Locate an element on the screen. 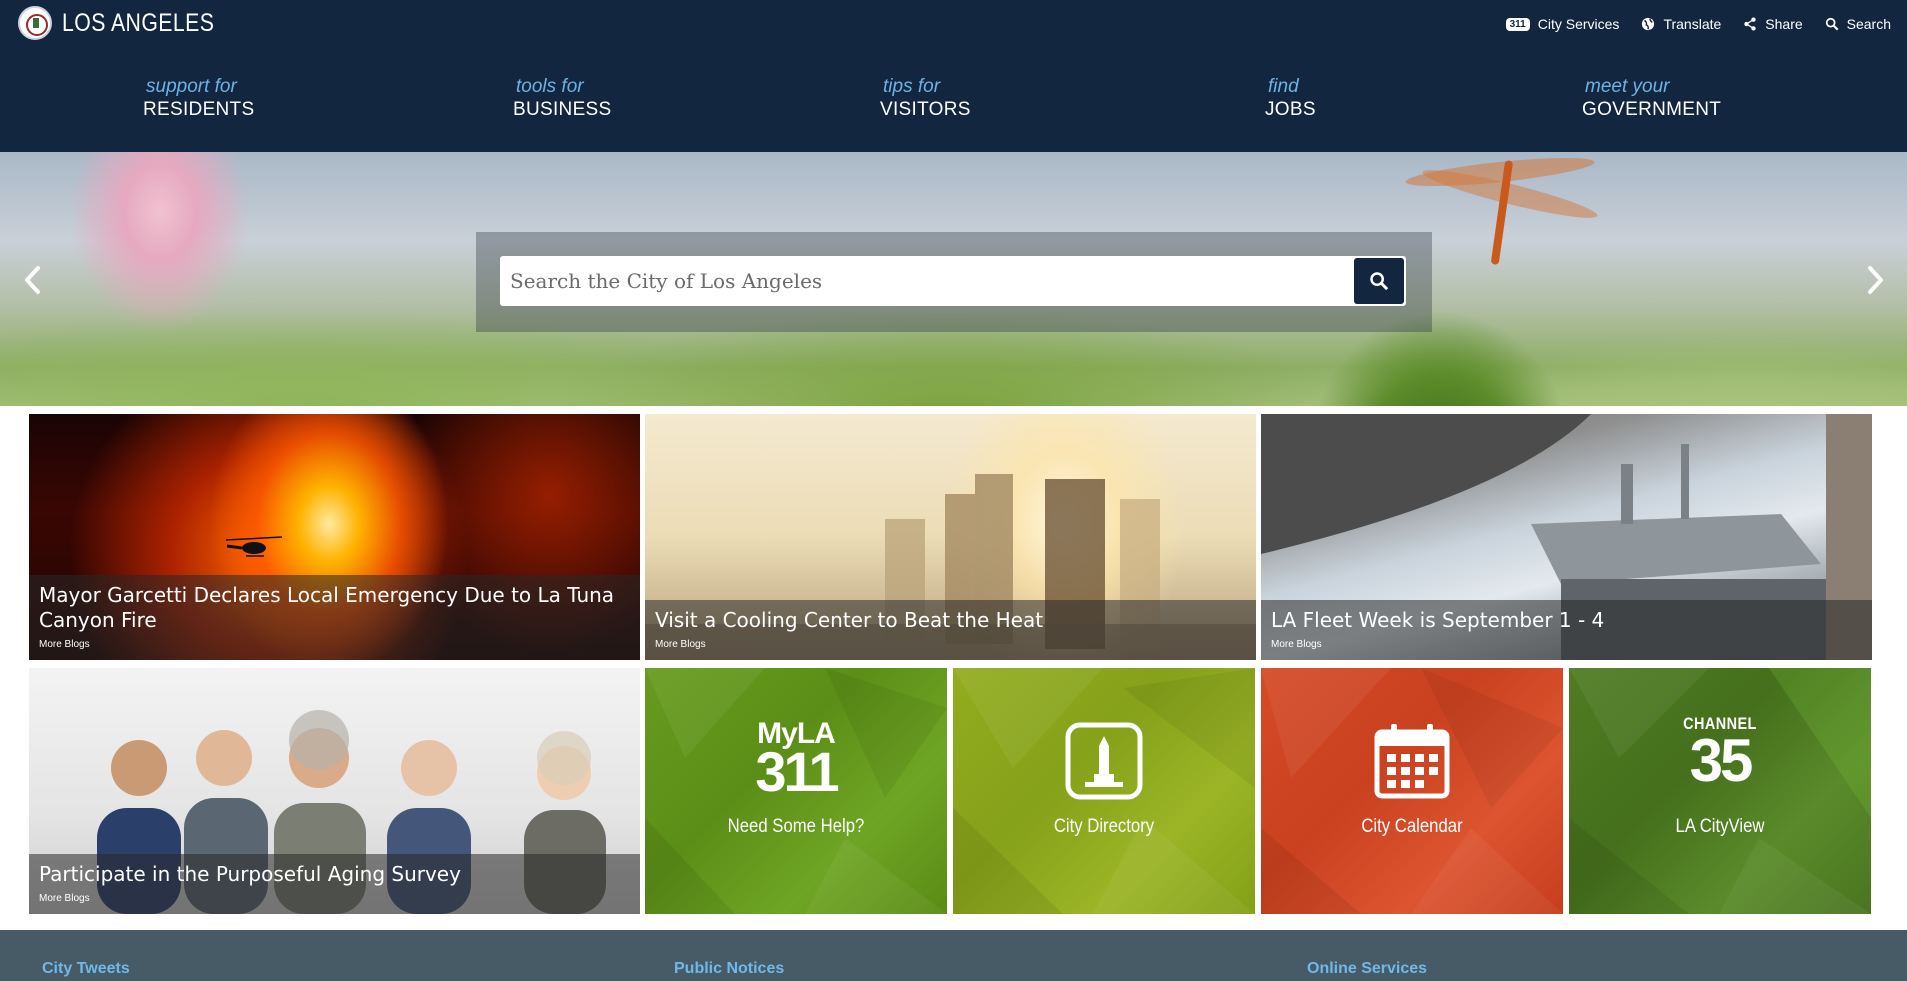 The height and width of the screenshot is (981, 1907). blog-title: Visit a Cooling Center to Beat the Heat is located at coordinates (849, 620).